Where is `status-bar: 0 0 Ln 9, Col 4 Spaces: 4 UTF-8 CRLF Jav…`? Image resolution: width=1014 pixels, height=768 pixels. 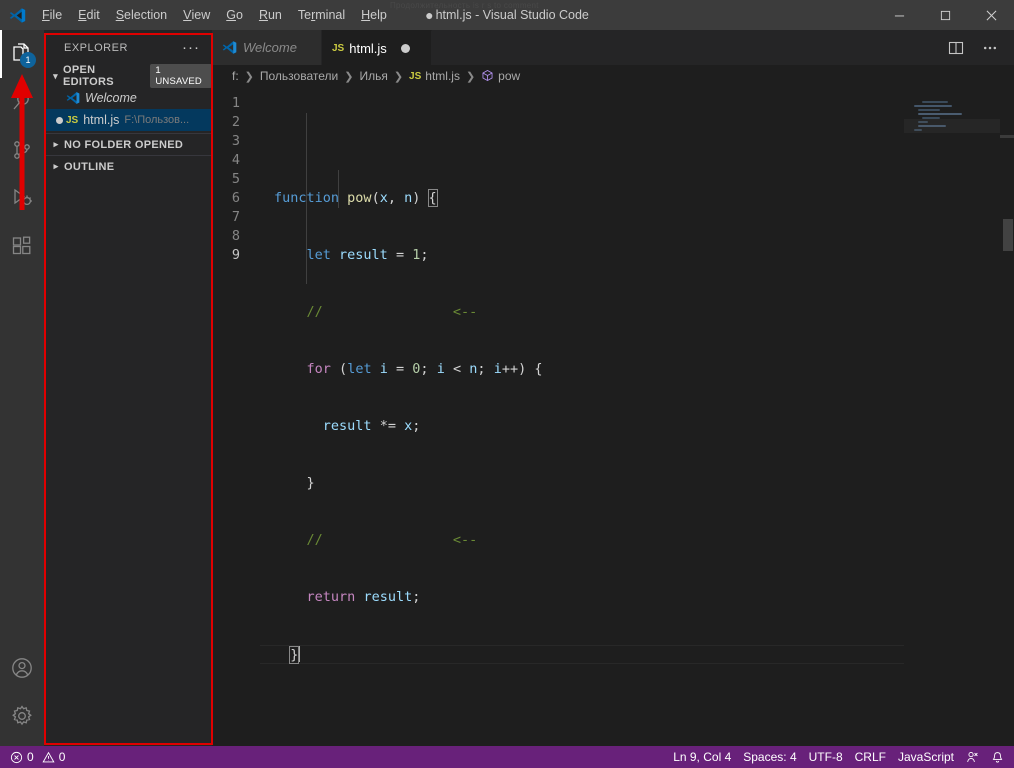 status-bar: 0 0 Ln 9, Col 4 Spaces: 4 UTF-8 CRLF Jav… is located at coordinates (507, 757).